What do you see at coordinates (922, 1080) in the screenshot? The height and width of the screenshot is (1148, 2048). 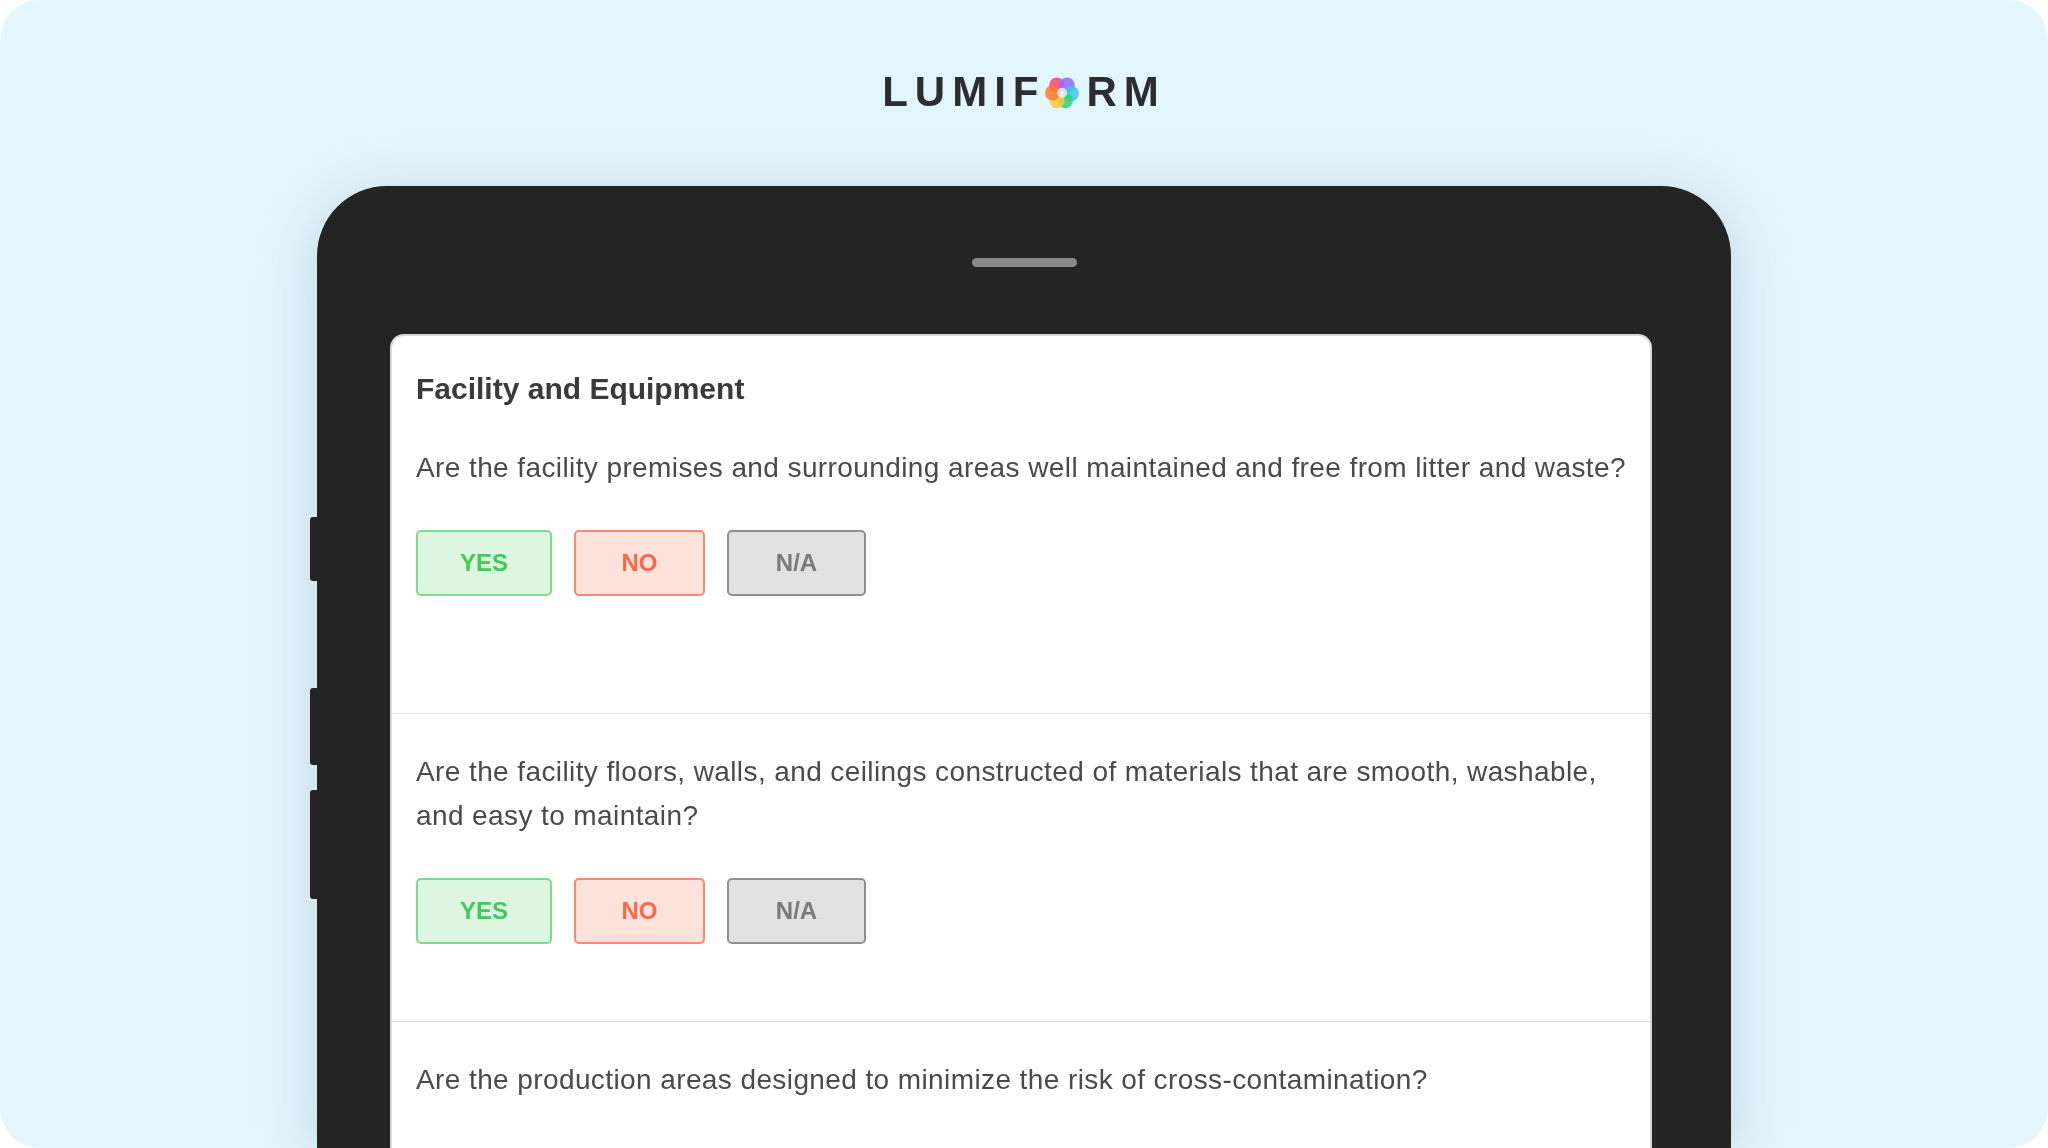 I see `question-text: Are the production areas designed to minimize the risk of cross-contamination?` at bounding box center [922, 1080].